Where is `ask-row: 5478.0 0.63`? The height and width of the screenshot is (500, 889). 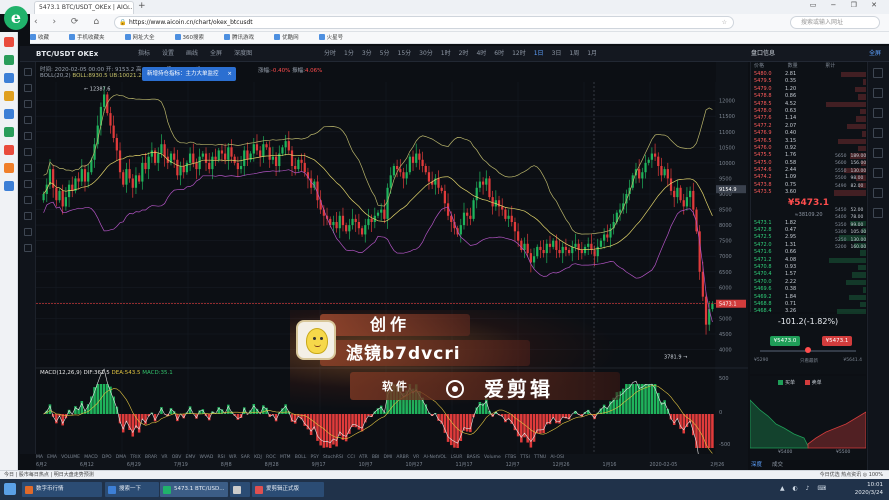
ask-row: 5478.0 0.63 is located at coordinates (808, 111).